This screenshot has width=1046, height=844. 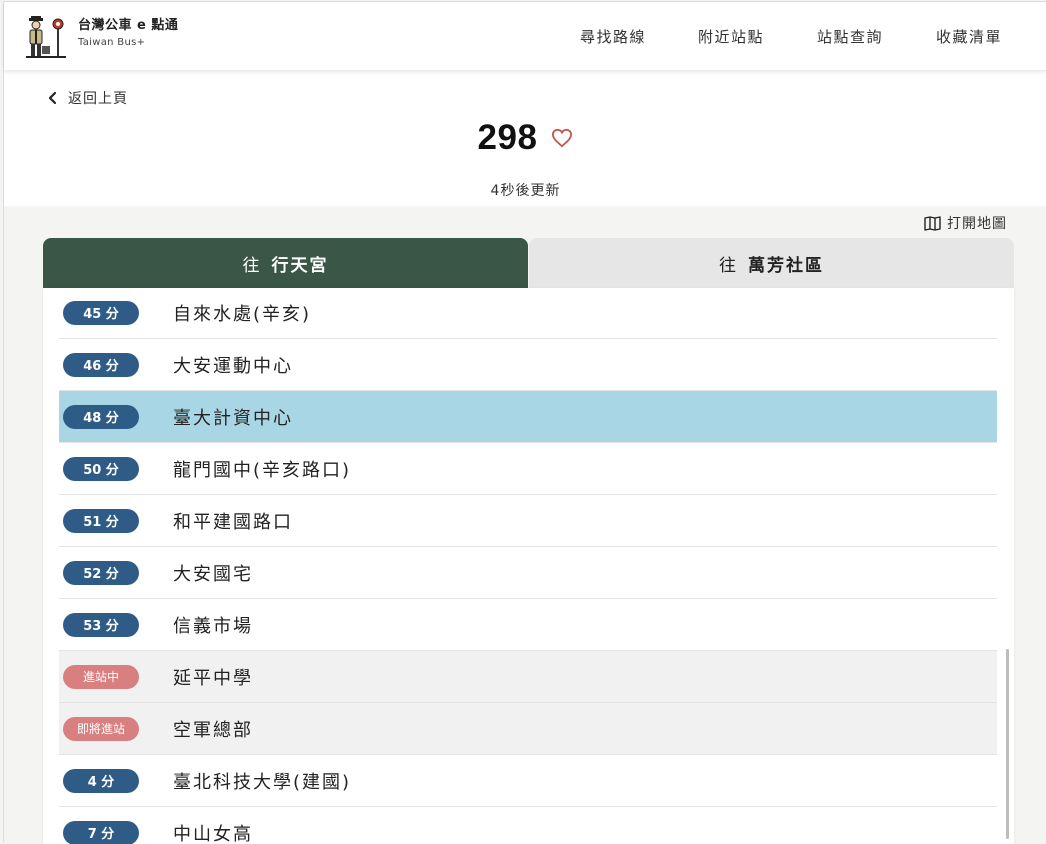 I want to click on stop-row: 53 分 信義市場, so click(x=528, y=625).